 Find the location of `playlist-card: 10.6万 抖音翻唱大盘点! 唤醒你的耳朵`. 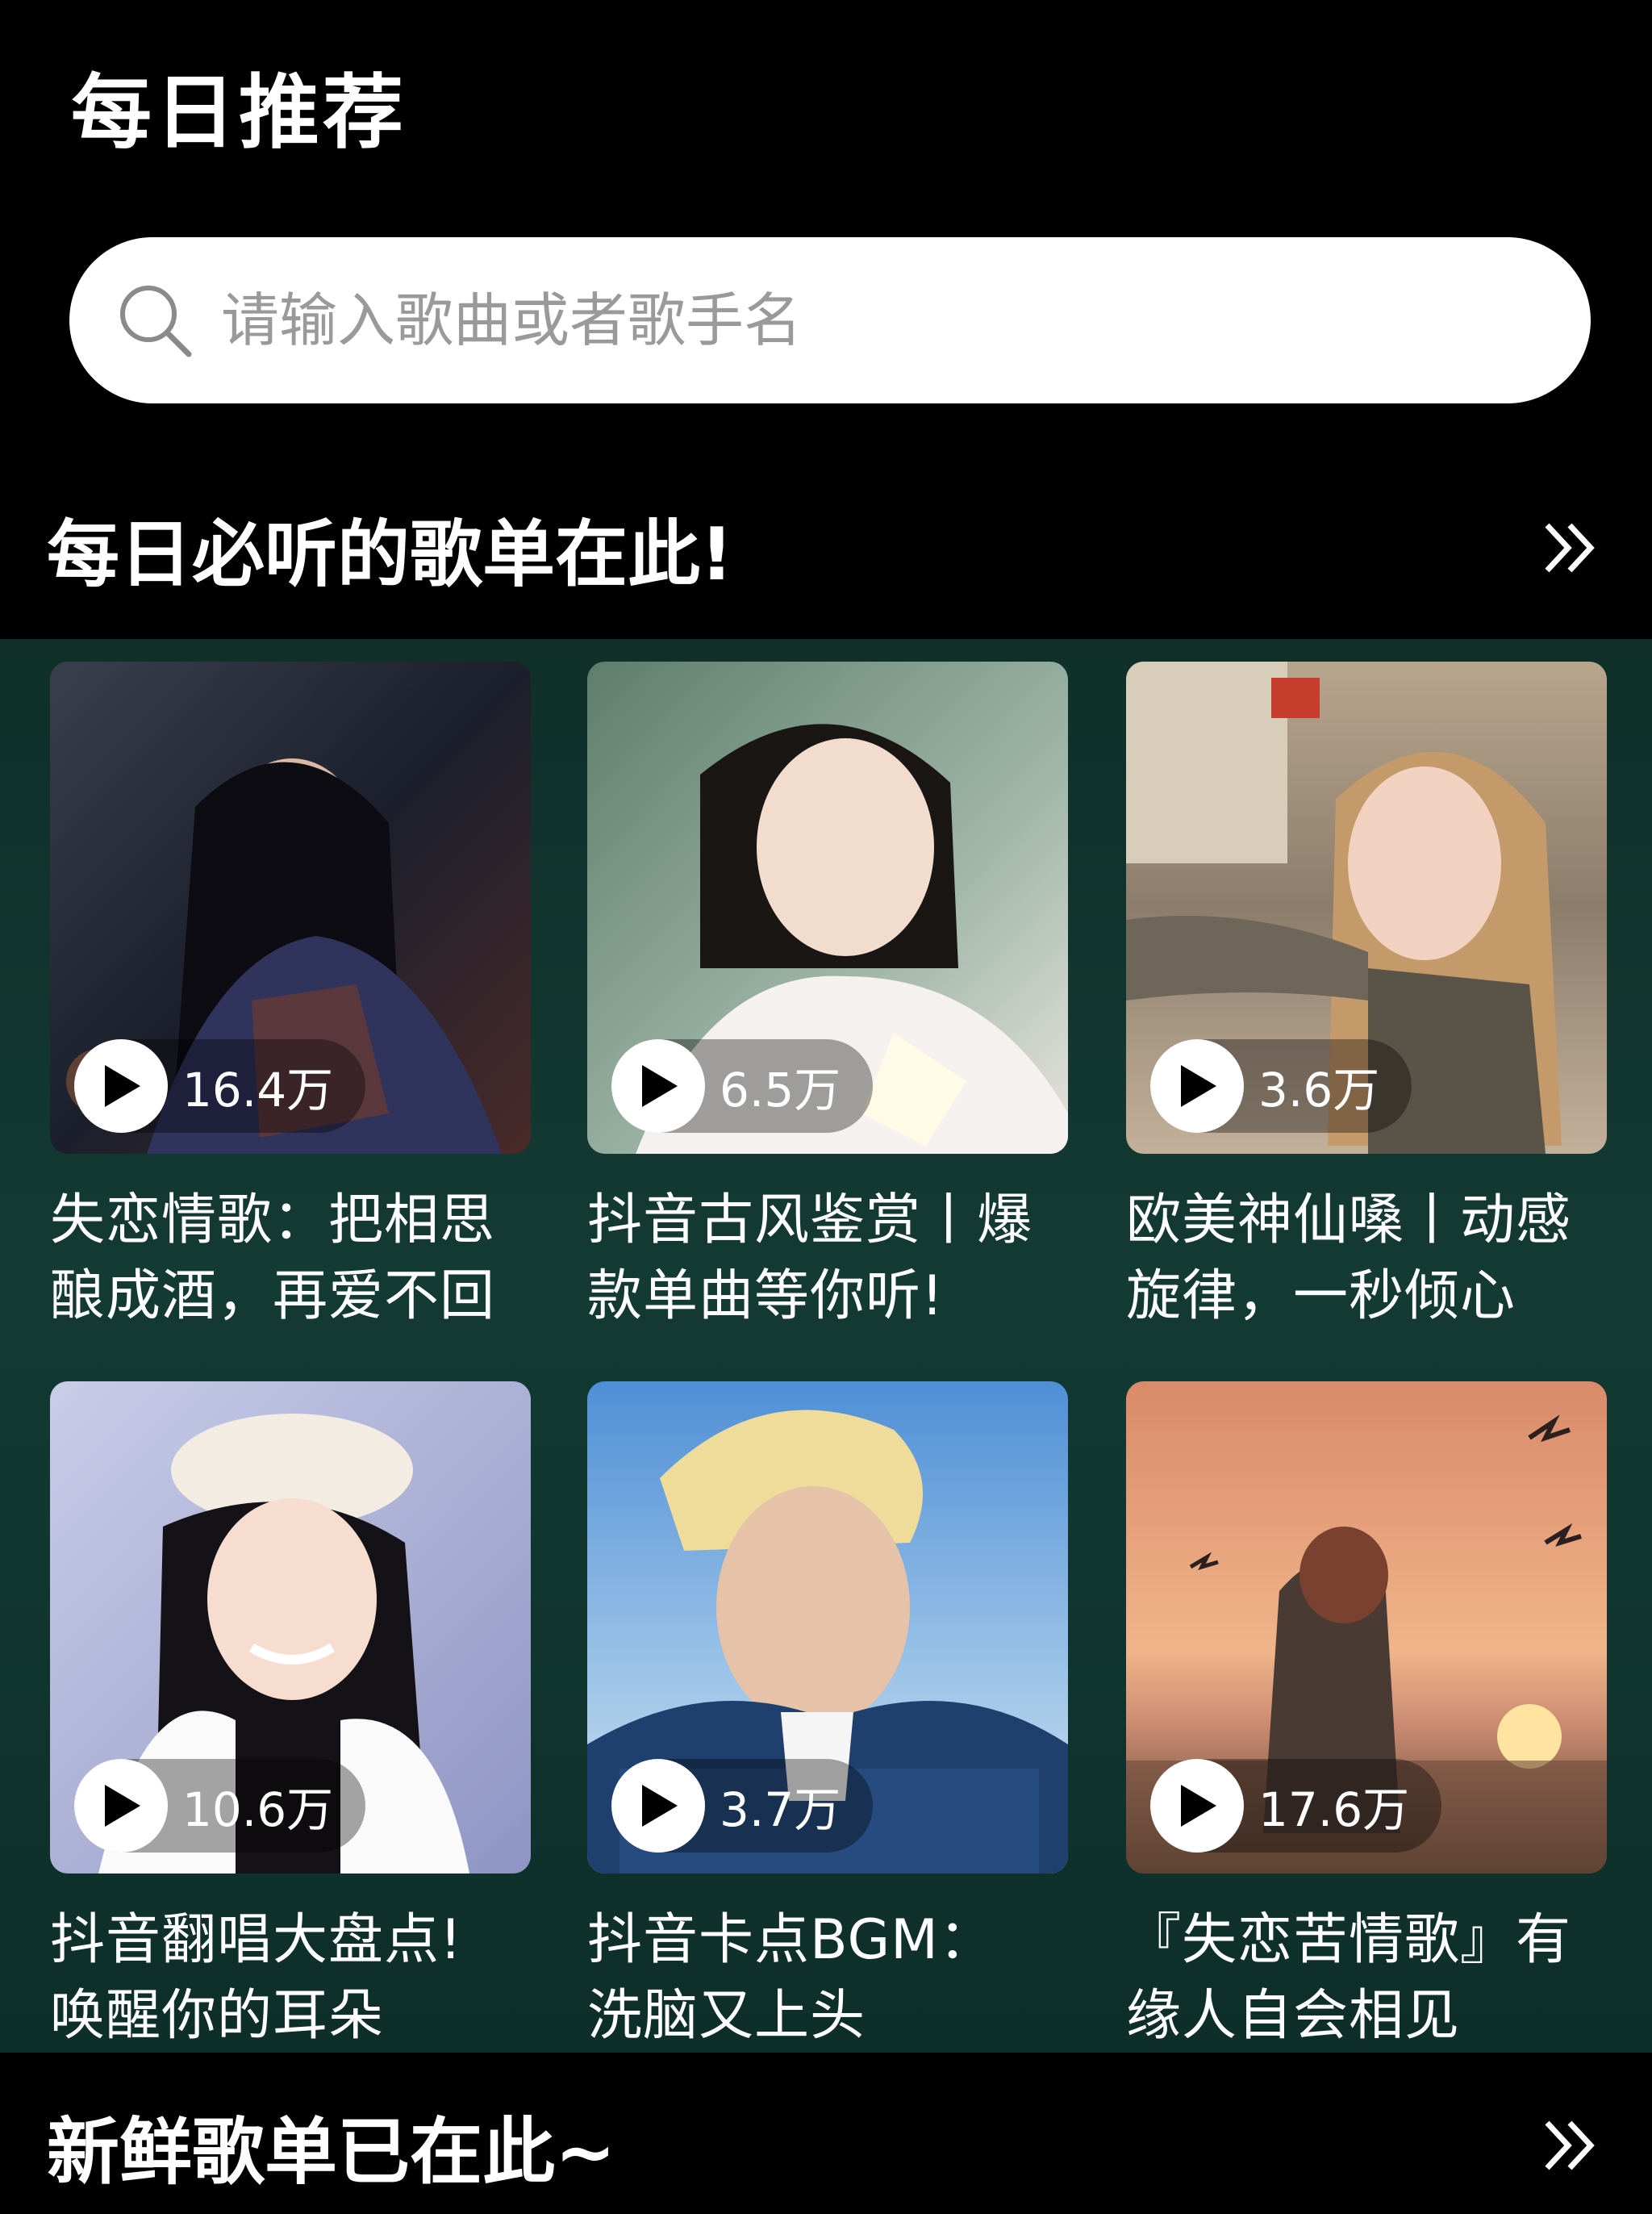

playlist-card: 10.6万 抖音翻唱大盘点! 唤醒你的耳朵 is located at coordinates (290, 1717).